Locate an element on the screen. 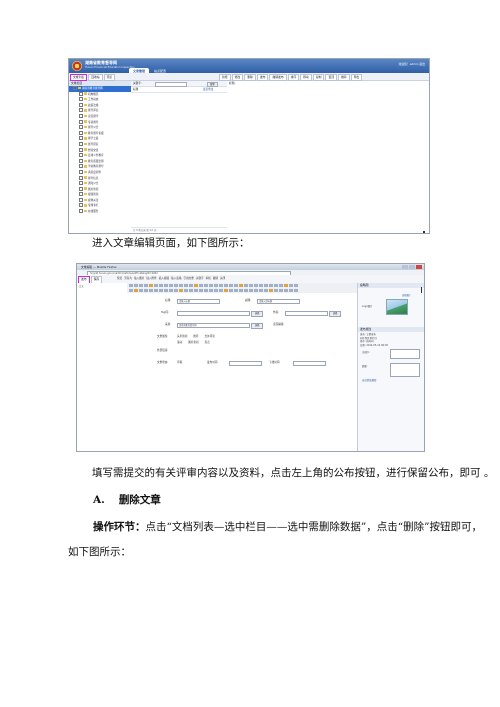 Image resolution: width=500 pixels, height=707 pixels. thumbnail-image is located at coordinates (397, 307).